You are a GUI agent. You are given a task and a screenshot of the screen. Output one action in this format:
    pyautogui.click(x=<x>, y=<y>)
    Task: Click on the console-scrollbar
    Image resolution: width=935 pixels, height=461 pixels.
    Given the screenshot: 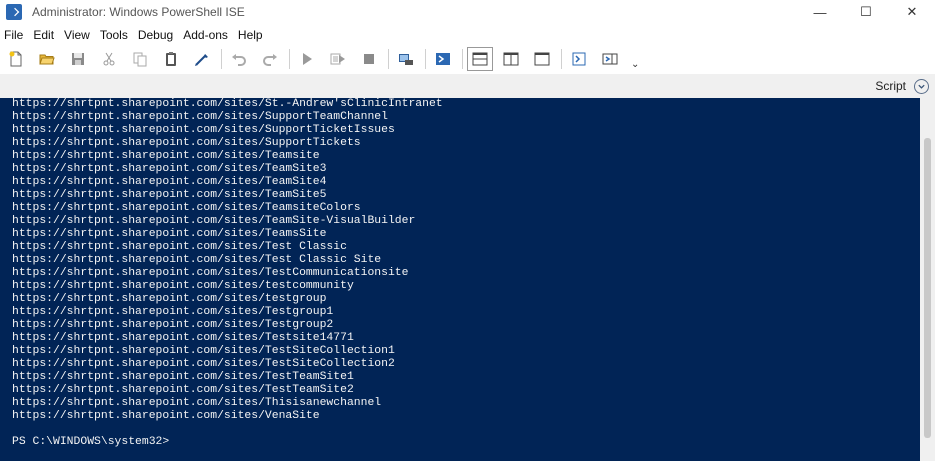 What is the action you would take?
    pyautogui.click(x=927, y=279)
    